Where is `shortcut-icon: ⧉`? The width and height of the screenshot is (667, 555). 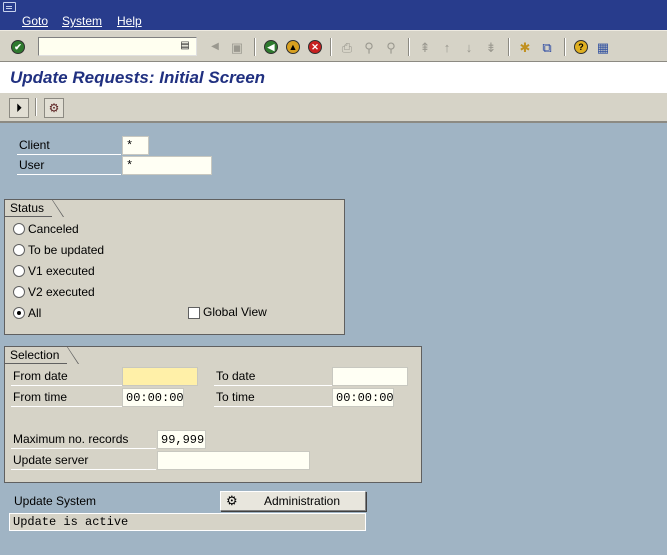 shortcut-icon: ⧉ is located at coordinates (547, 47).